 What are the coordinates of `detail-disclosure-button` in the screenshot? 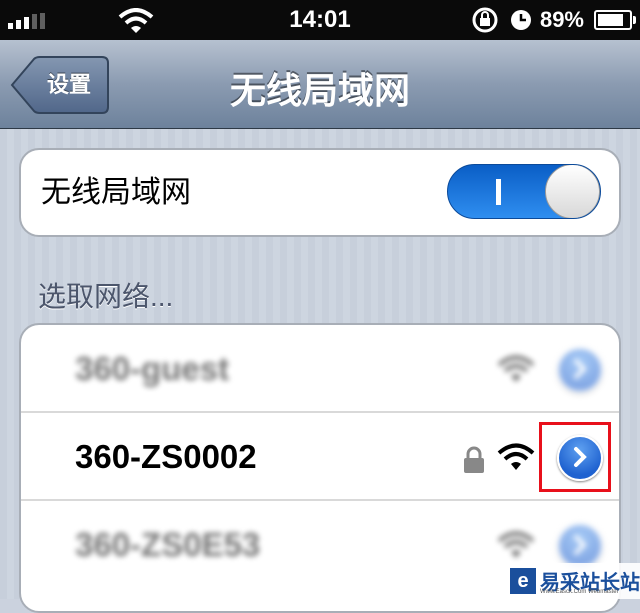 It's located at (580, 370).